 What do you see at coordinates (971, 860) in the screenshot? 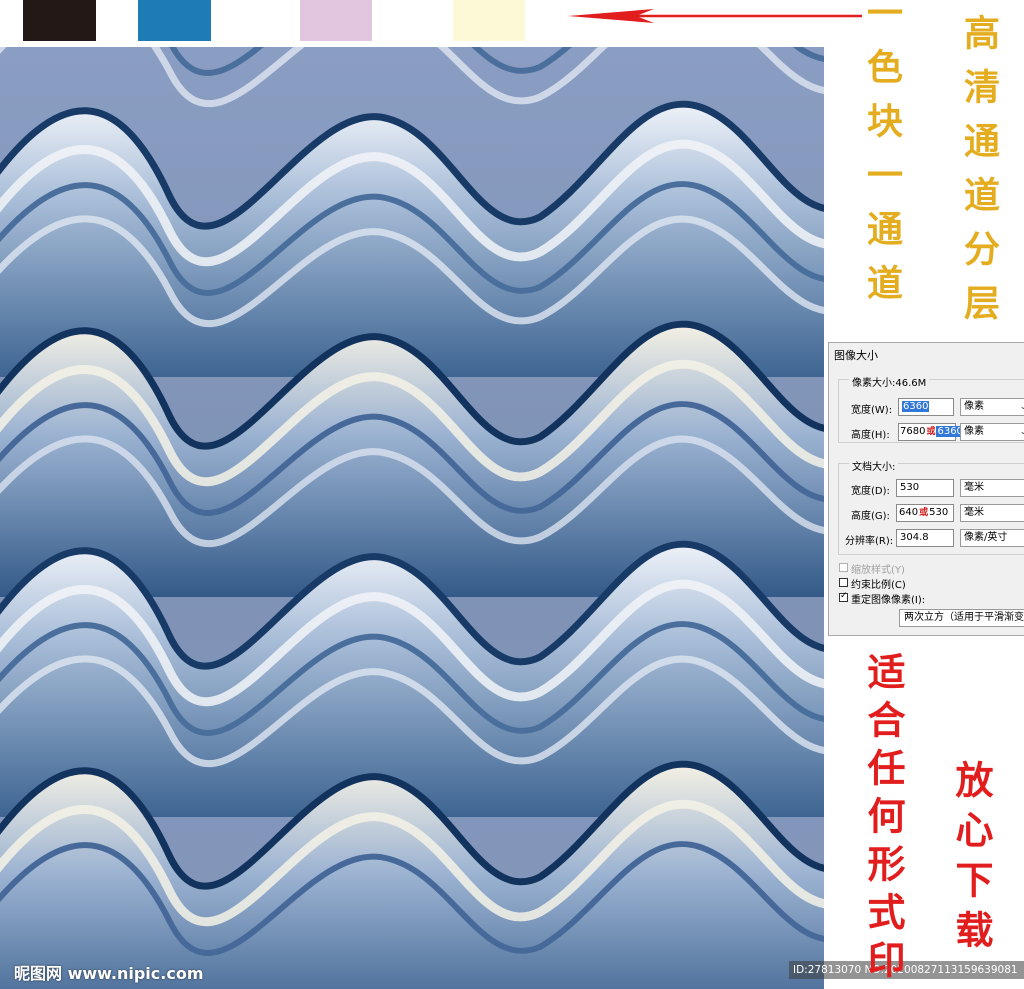
I see `caption-safe-download: 放心下载` at bounding box center [971, 860].